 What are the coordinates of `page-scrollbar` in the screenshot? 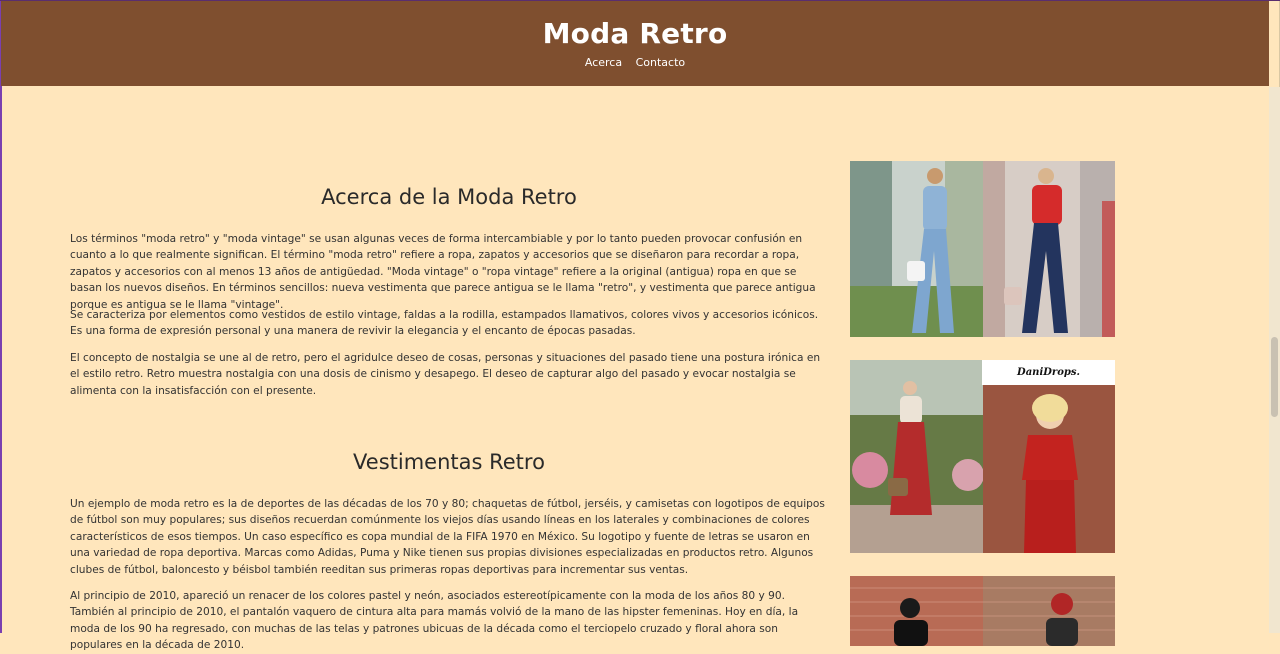 It's located at (1274, 360).